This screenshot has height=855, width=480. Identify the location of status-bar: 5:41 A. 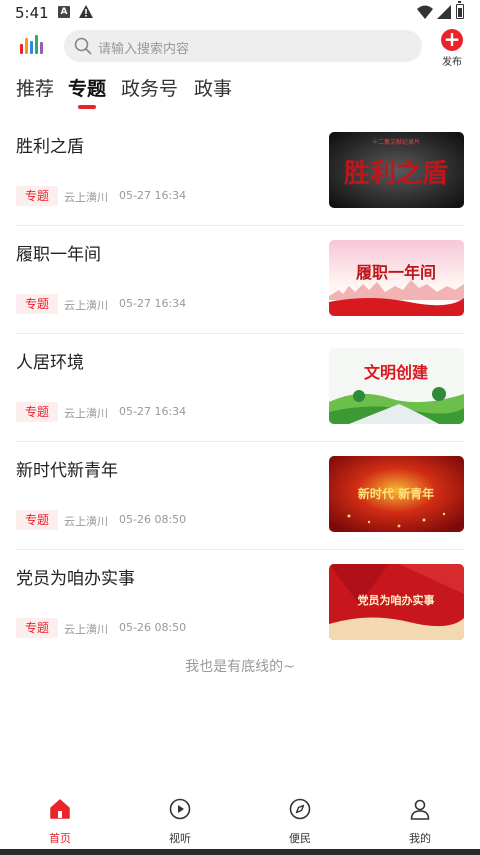
(240, 13).